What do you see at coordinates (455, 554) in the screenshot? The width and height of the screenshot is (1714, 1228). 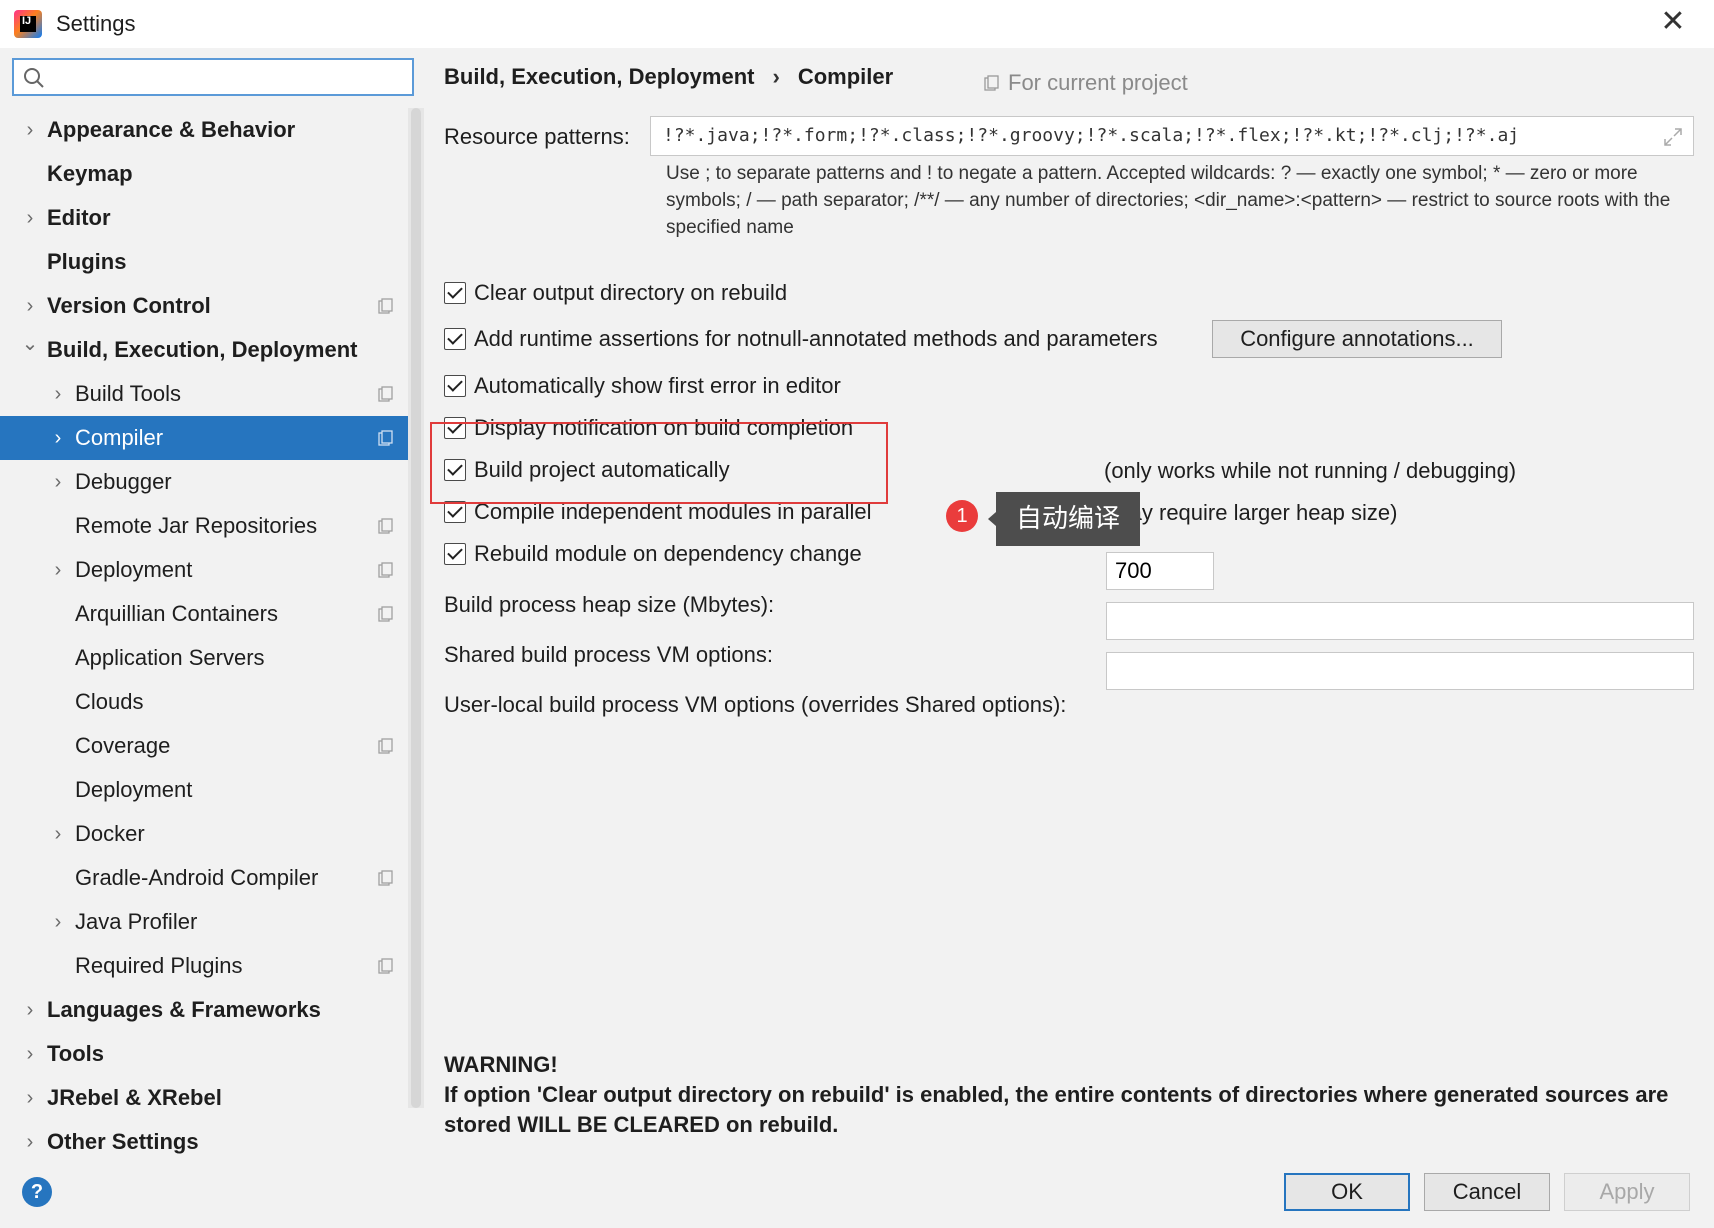 I see `rebuild-on-dependency-checkbox` at bounding box center [455, 554].